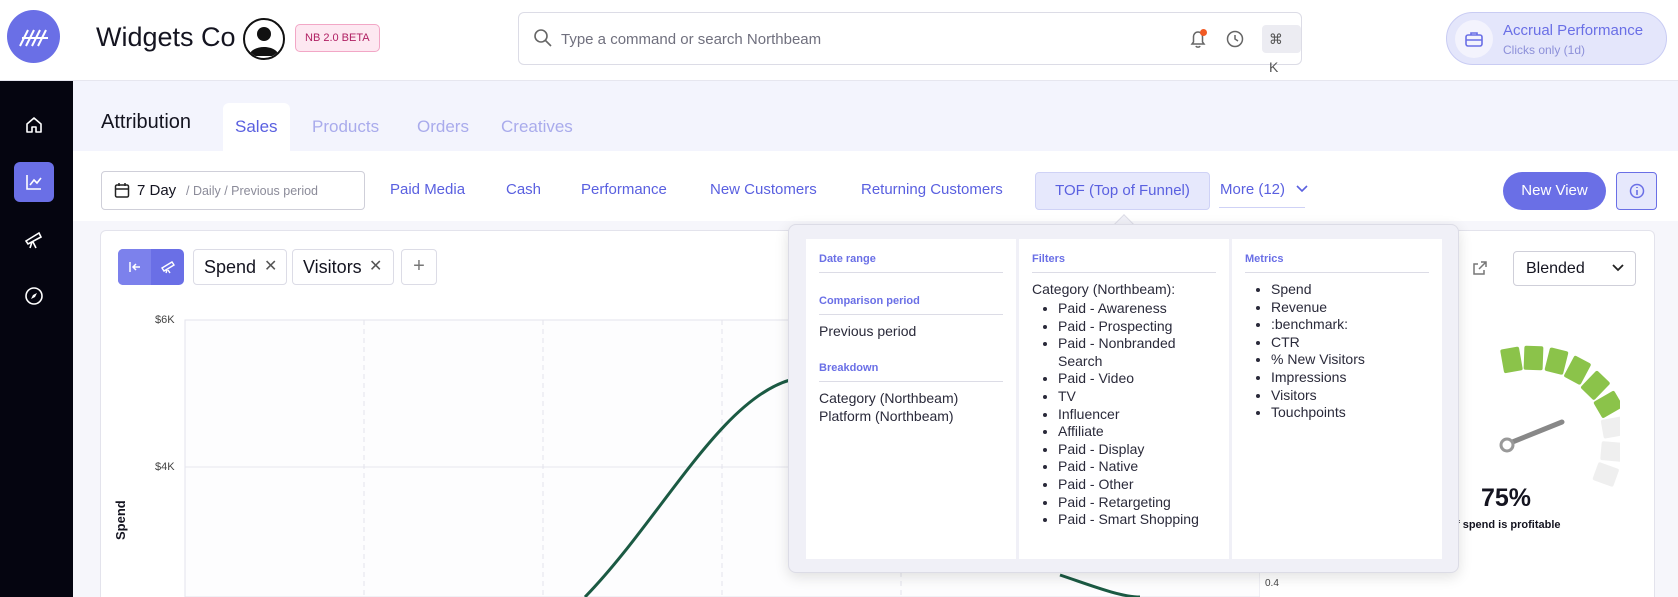 This screenshot has width=1678, height=597. Describe the element at coordinates (523, 189) in the screenshot. I see `view-cash: Cash` at that location.